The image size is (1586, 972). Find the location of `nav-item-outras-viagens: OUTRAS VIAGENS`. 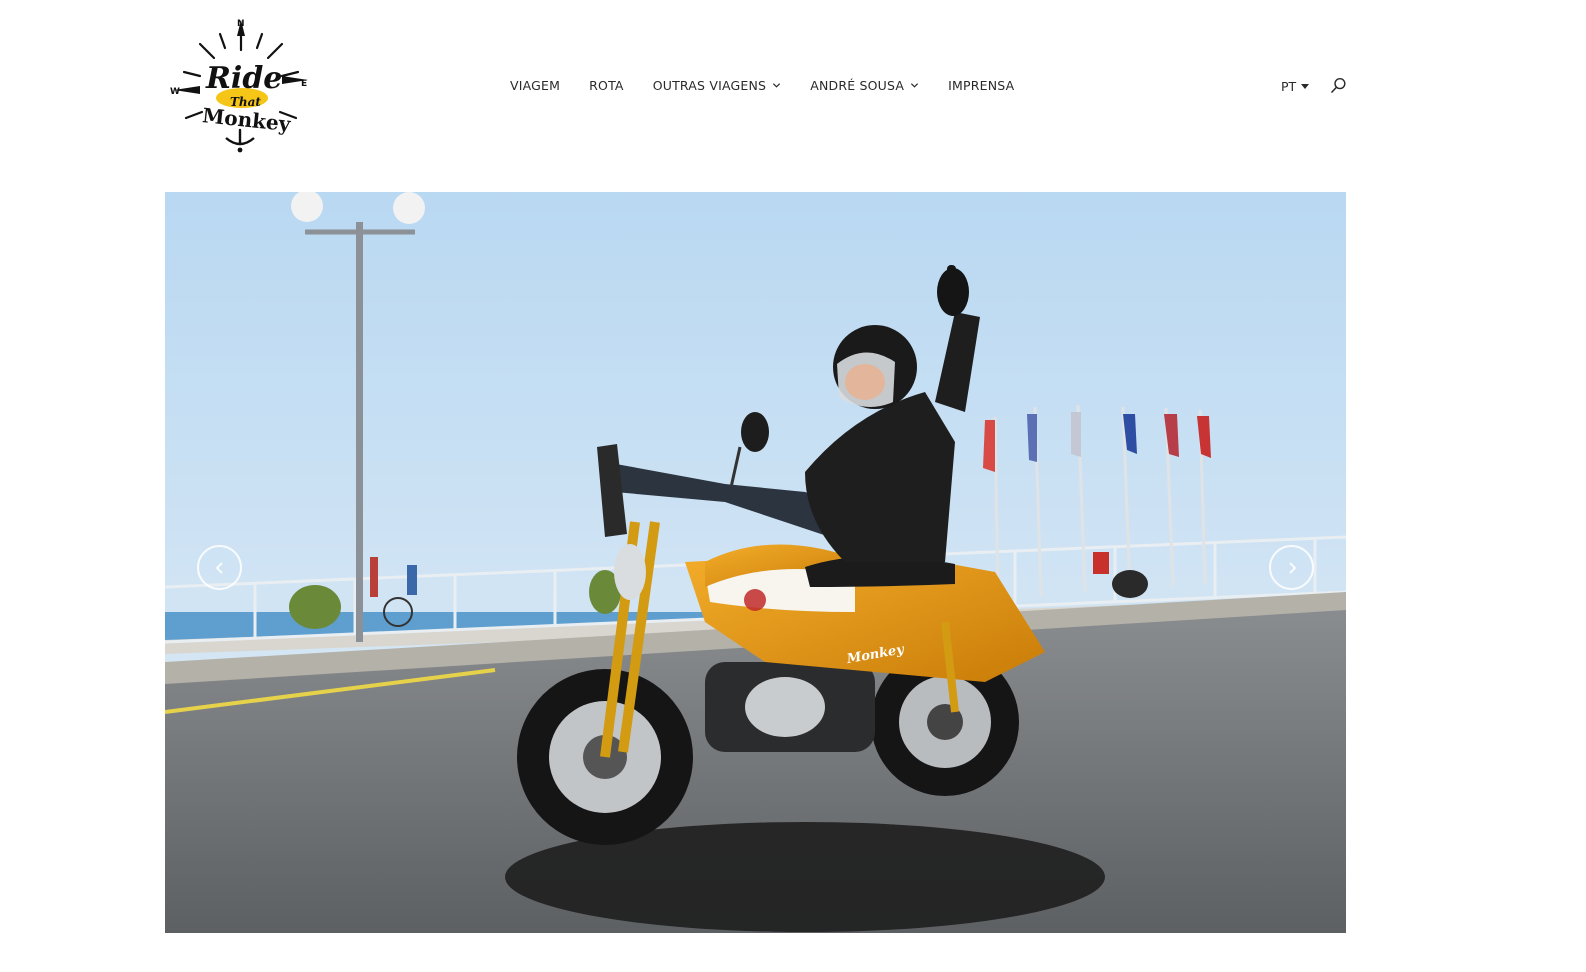

nav-item-outras-viagens: OUTRAS VIAGENS is located at coordinates (717, 85).